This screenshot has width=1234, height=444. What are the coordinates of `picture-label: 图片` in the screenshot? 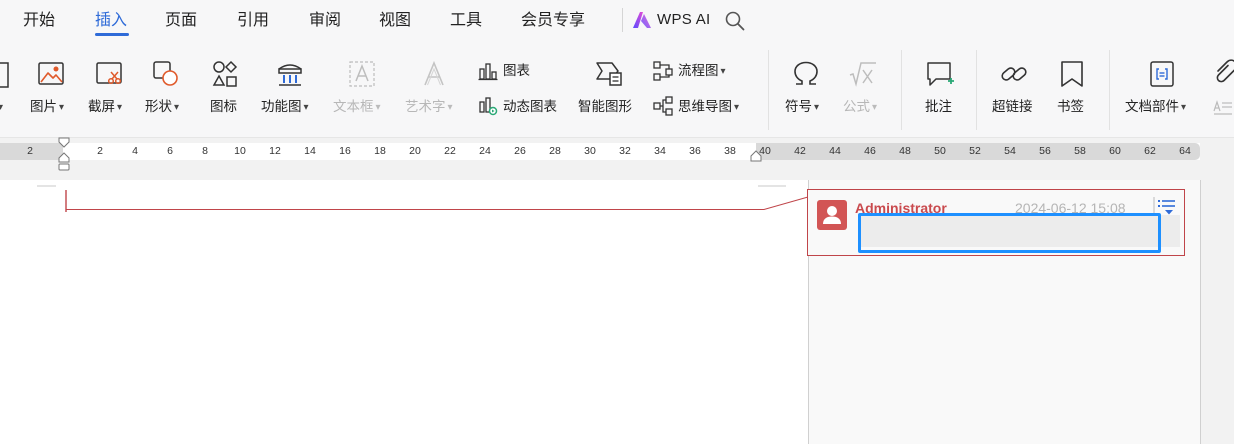 It's located at (43, 107).